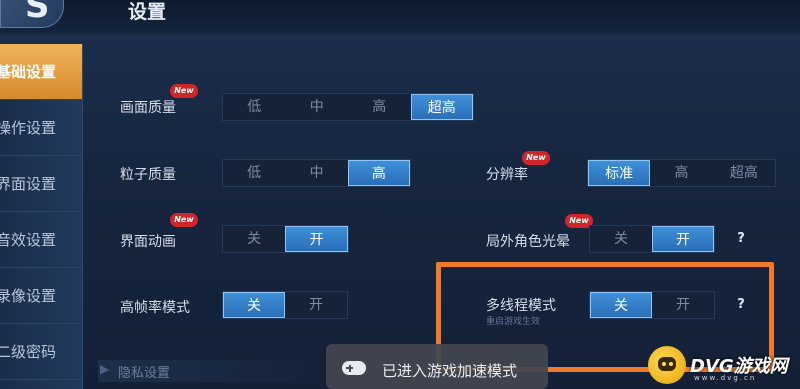 Image resolution: width=800 pixels, height=389 pixels. What do you see at coordinates (507, 175) in the screenshot?
I see `resolution-label: 分辨率` at bounding box center [507, 175].